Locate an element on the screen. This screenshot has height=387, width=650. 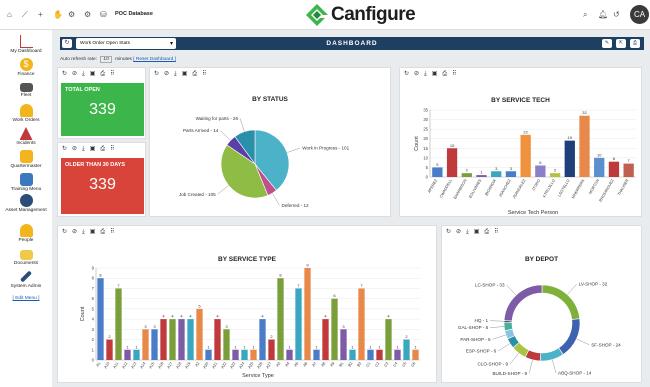
car-icon is located at coordinates (26, 87).